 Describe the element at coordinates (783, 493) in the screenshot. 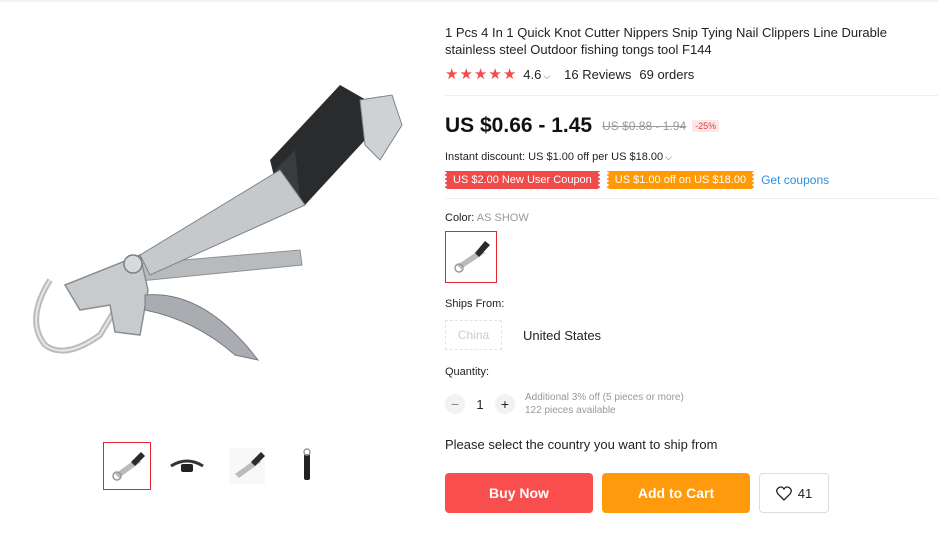

I see `heart-icon` at that location.